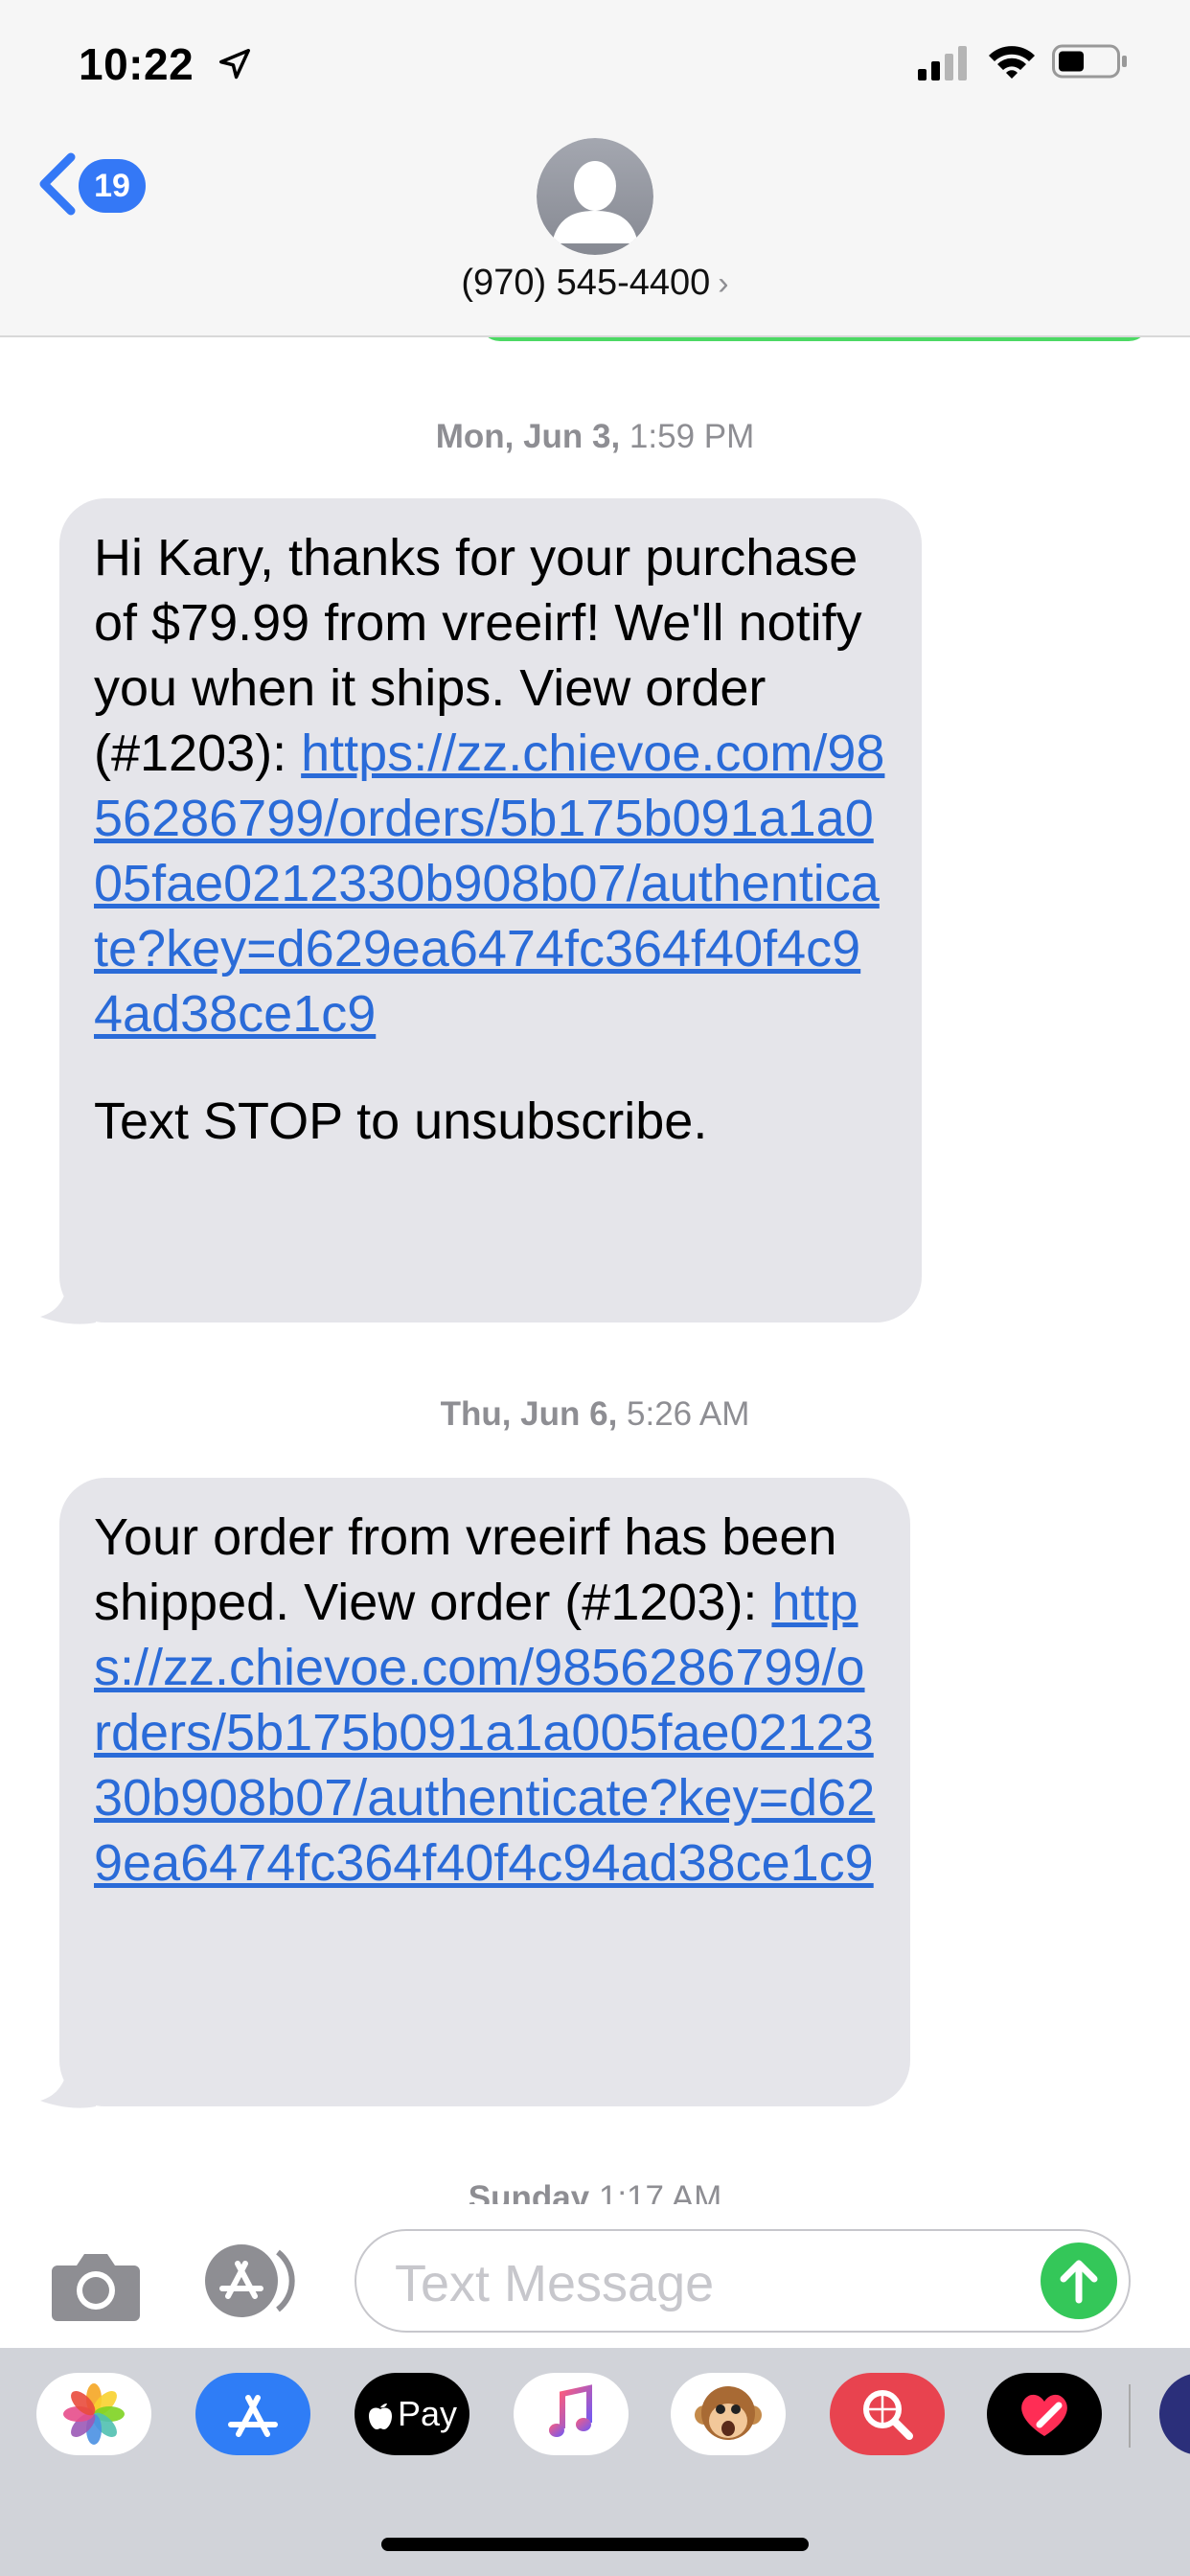  What do you see at coordinates (729, 2414) in the screenshot?
I see `animoji-monkey-icon` at bounding box center [729, 2414].